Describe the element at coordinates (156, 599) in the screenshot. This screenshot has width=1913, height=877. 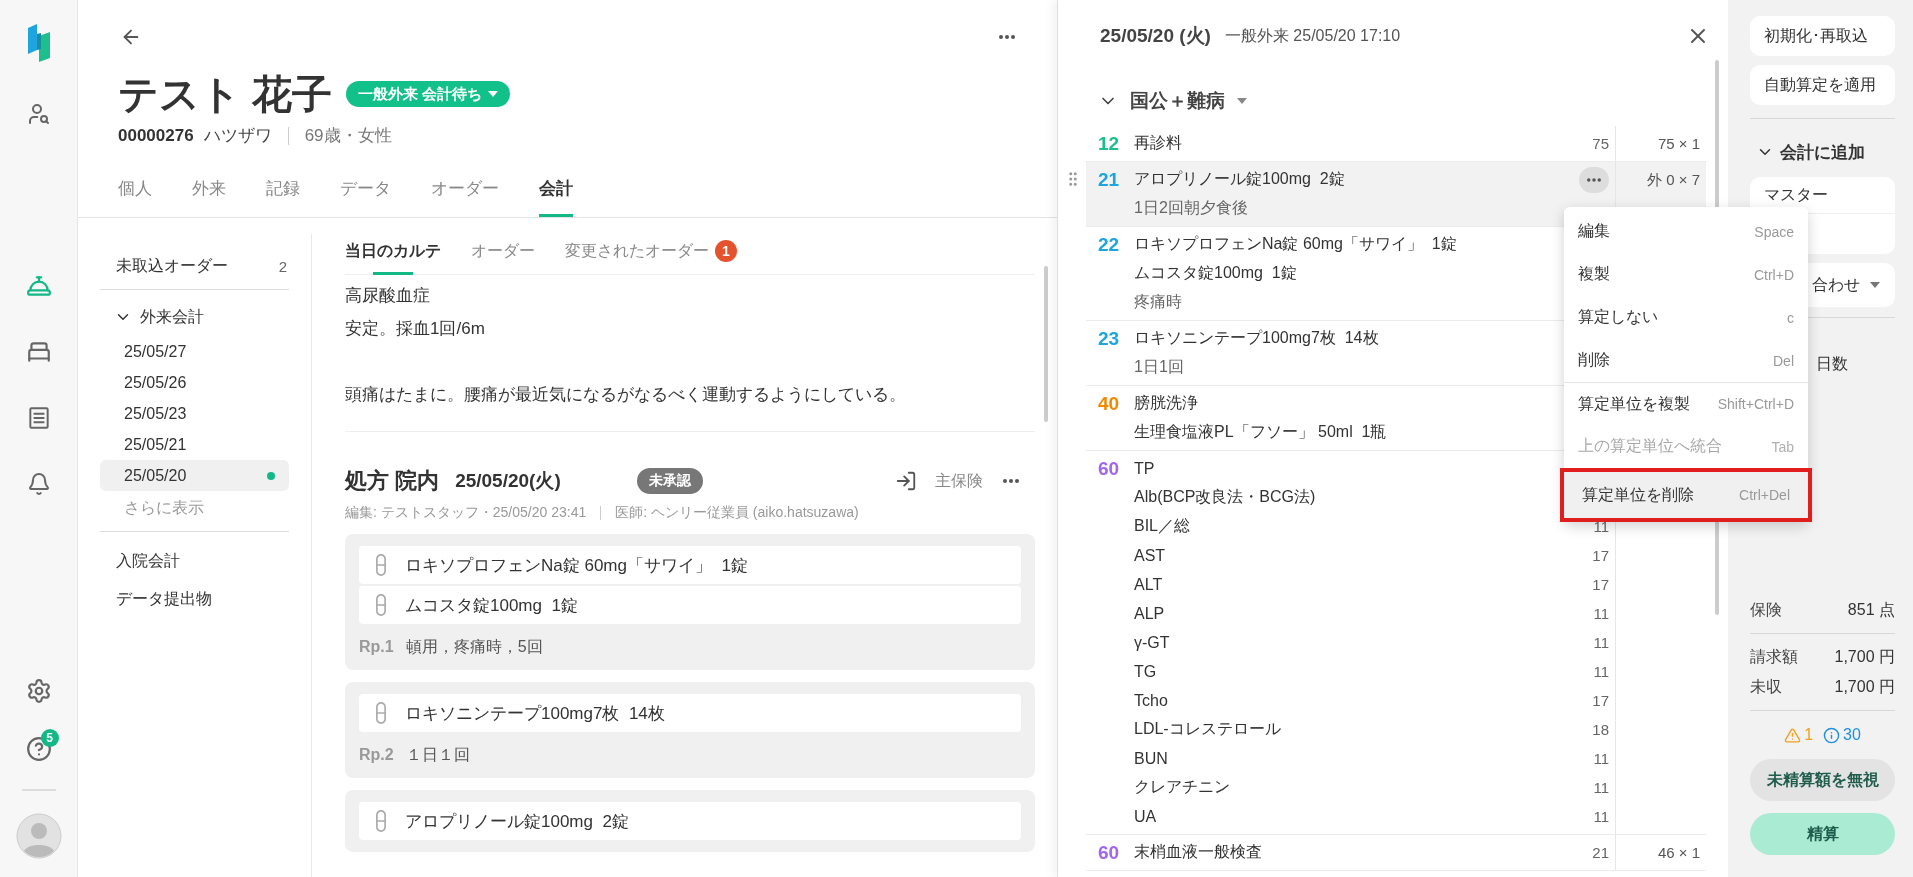
I see `nav-link: データ提出物` at that location.